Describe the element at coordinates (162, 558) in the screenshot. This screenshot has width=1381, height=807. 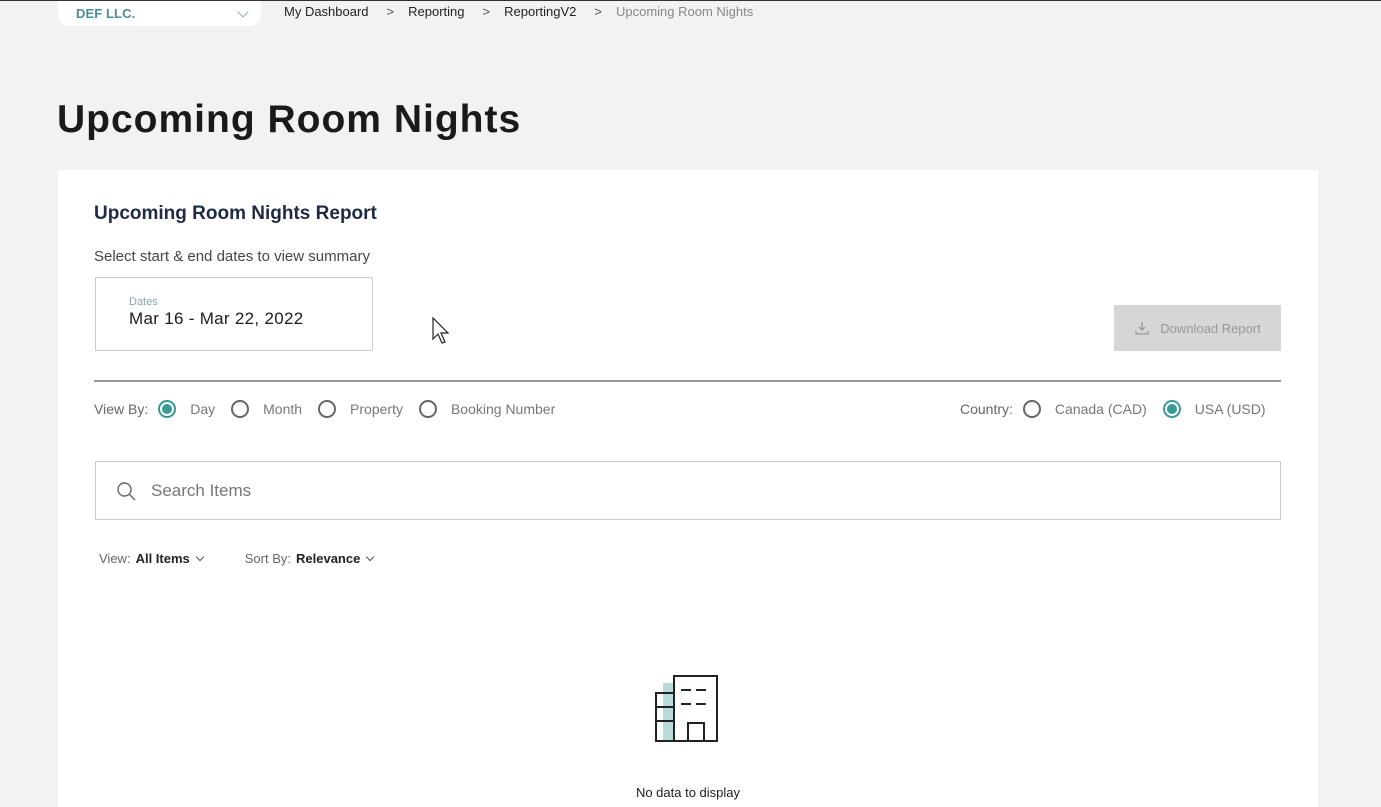
I see `view-filter-value: All Items` at that location.